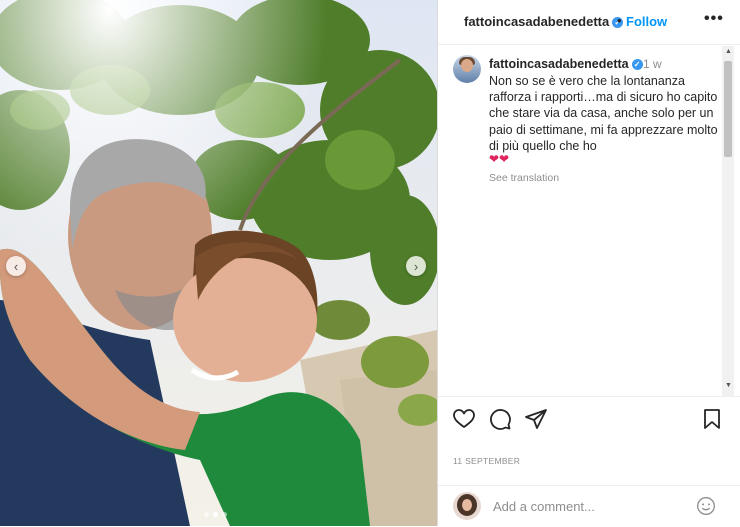  Describe the element at coordinates (536, 21) in the screenshot. I see `header-username-text: fattoincasadabenedetta` at that location.